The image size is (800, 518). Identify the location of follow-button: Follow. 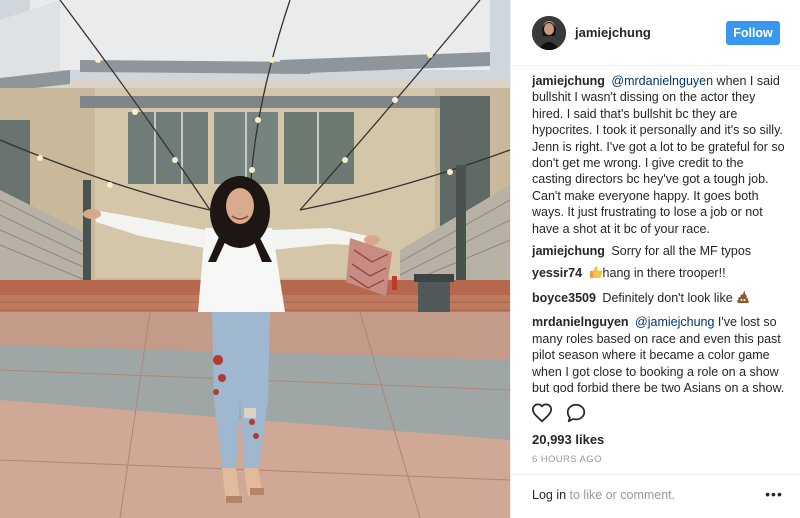
(753, 33).